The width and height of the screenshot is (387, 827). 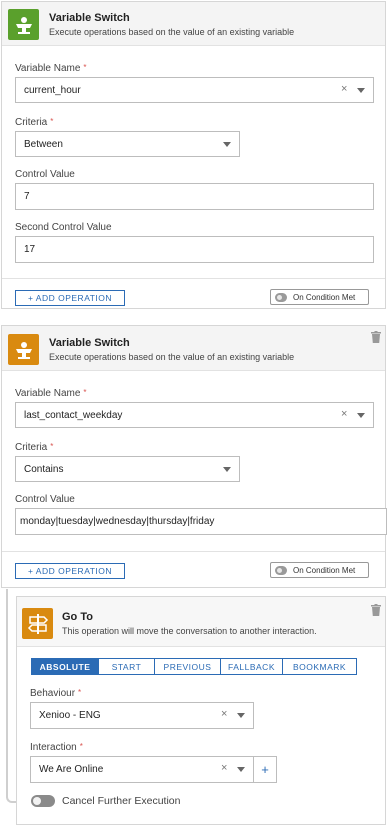 I want to click on variable-name-select: current_hour, so click(x=194, y=90).